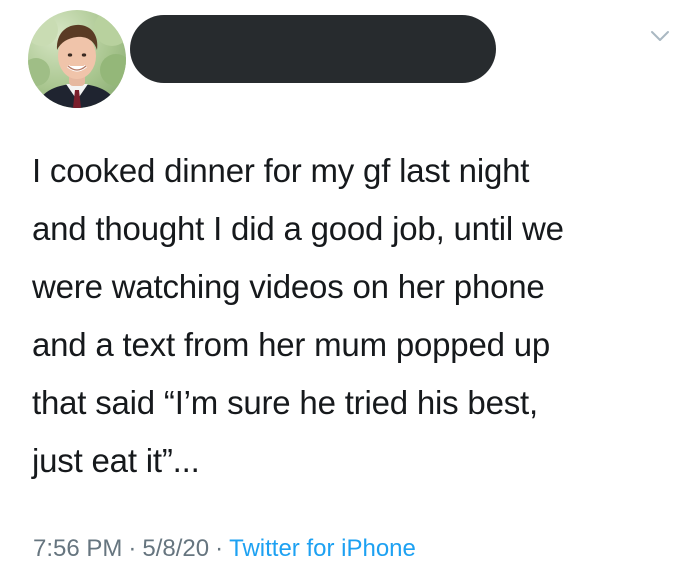 This screenshot has width=700, height=572. What do you see at coordinates (313, 49) in the screenshot?
I see `author-name-redaction` at bounding box center [313, 49].